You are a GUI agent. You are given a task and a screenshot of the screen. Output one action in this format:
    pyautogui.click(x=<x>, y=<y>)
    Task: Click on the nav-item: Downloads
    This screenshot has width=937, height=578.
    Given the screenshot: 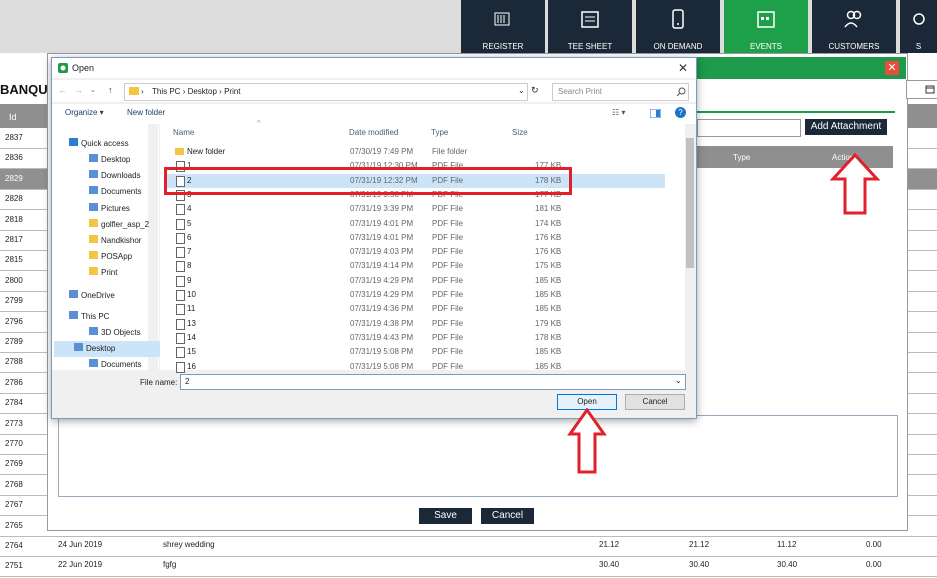 What is the action you would take?
    pyautogui.click(x=115, y=175)
    